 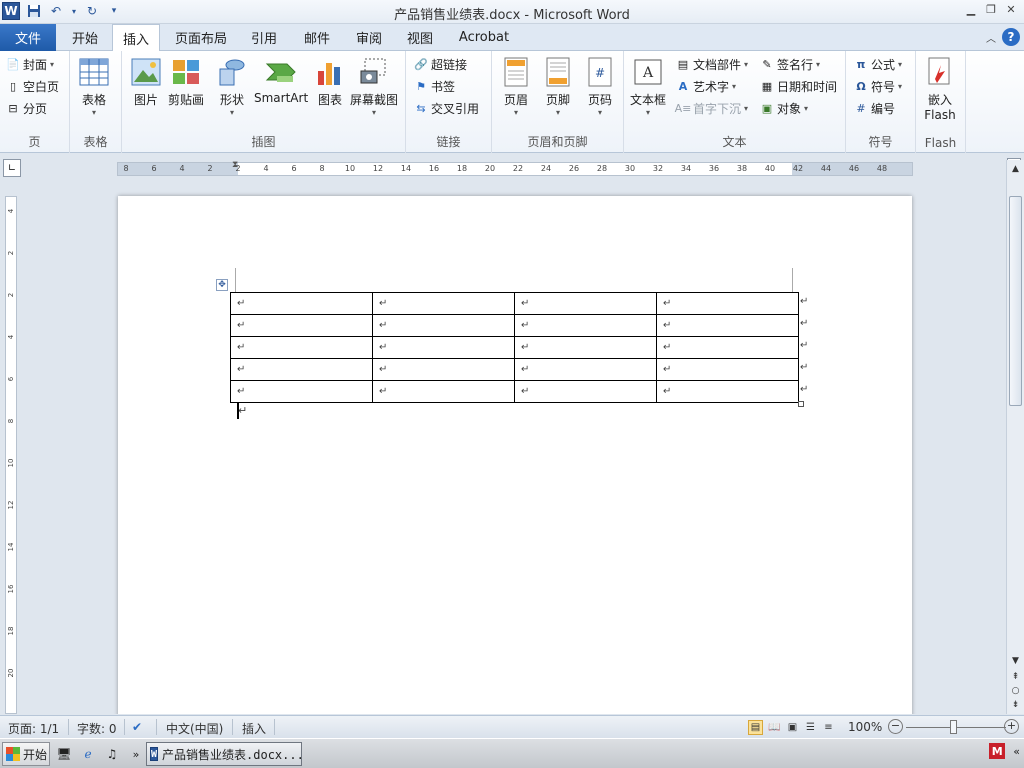 What do you see at coordinates (374, 86) in the screenshot?
I see `screenshot-button: 屏幕截图 ▾` at bounding box center [374, 86].